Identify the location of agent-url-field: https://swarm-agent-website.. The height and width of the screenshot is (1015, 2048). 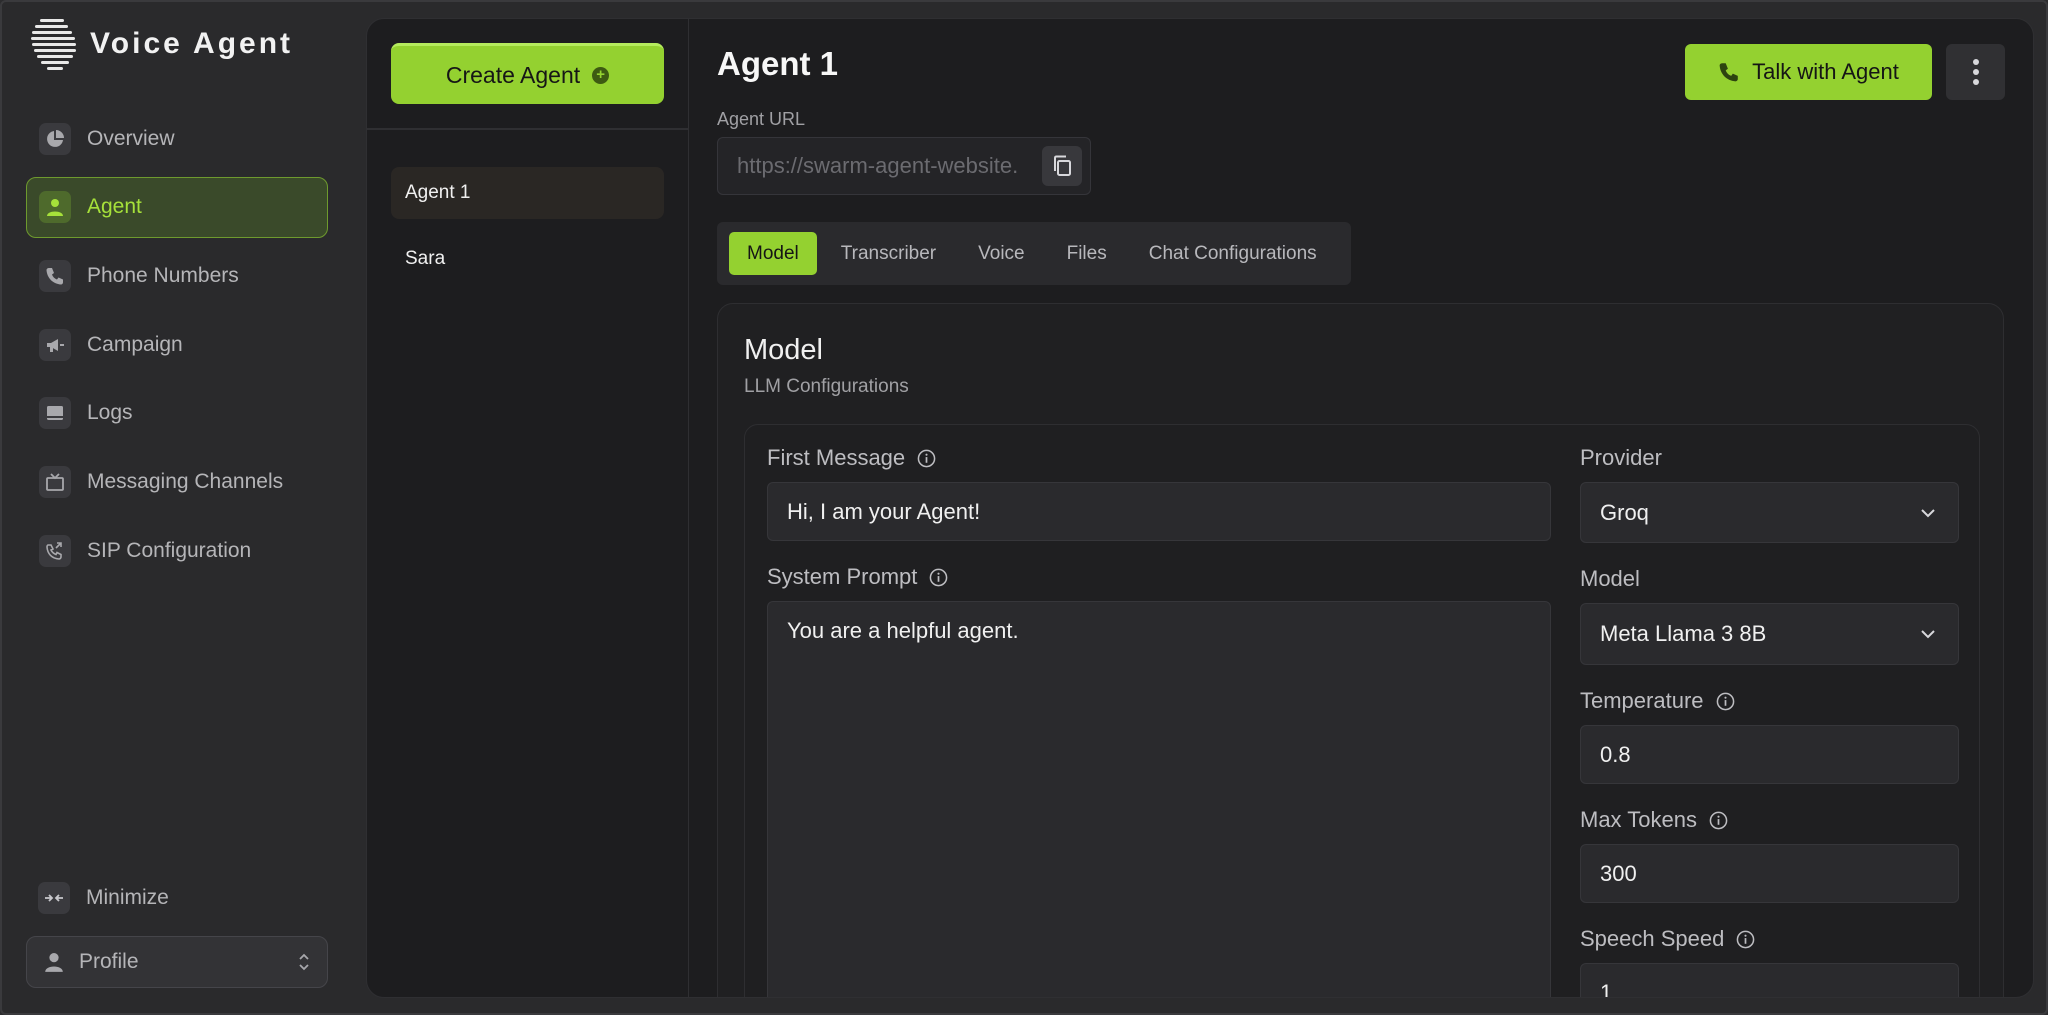
(904, 166).